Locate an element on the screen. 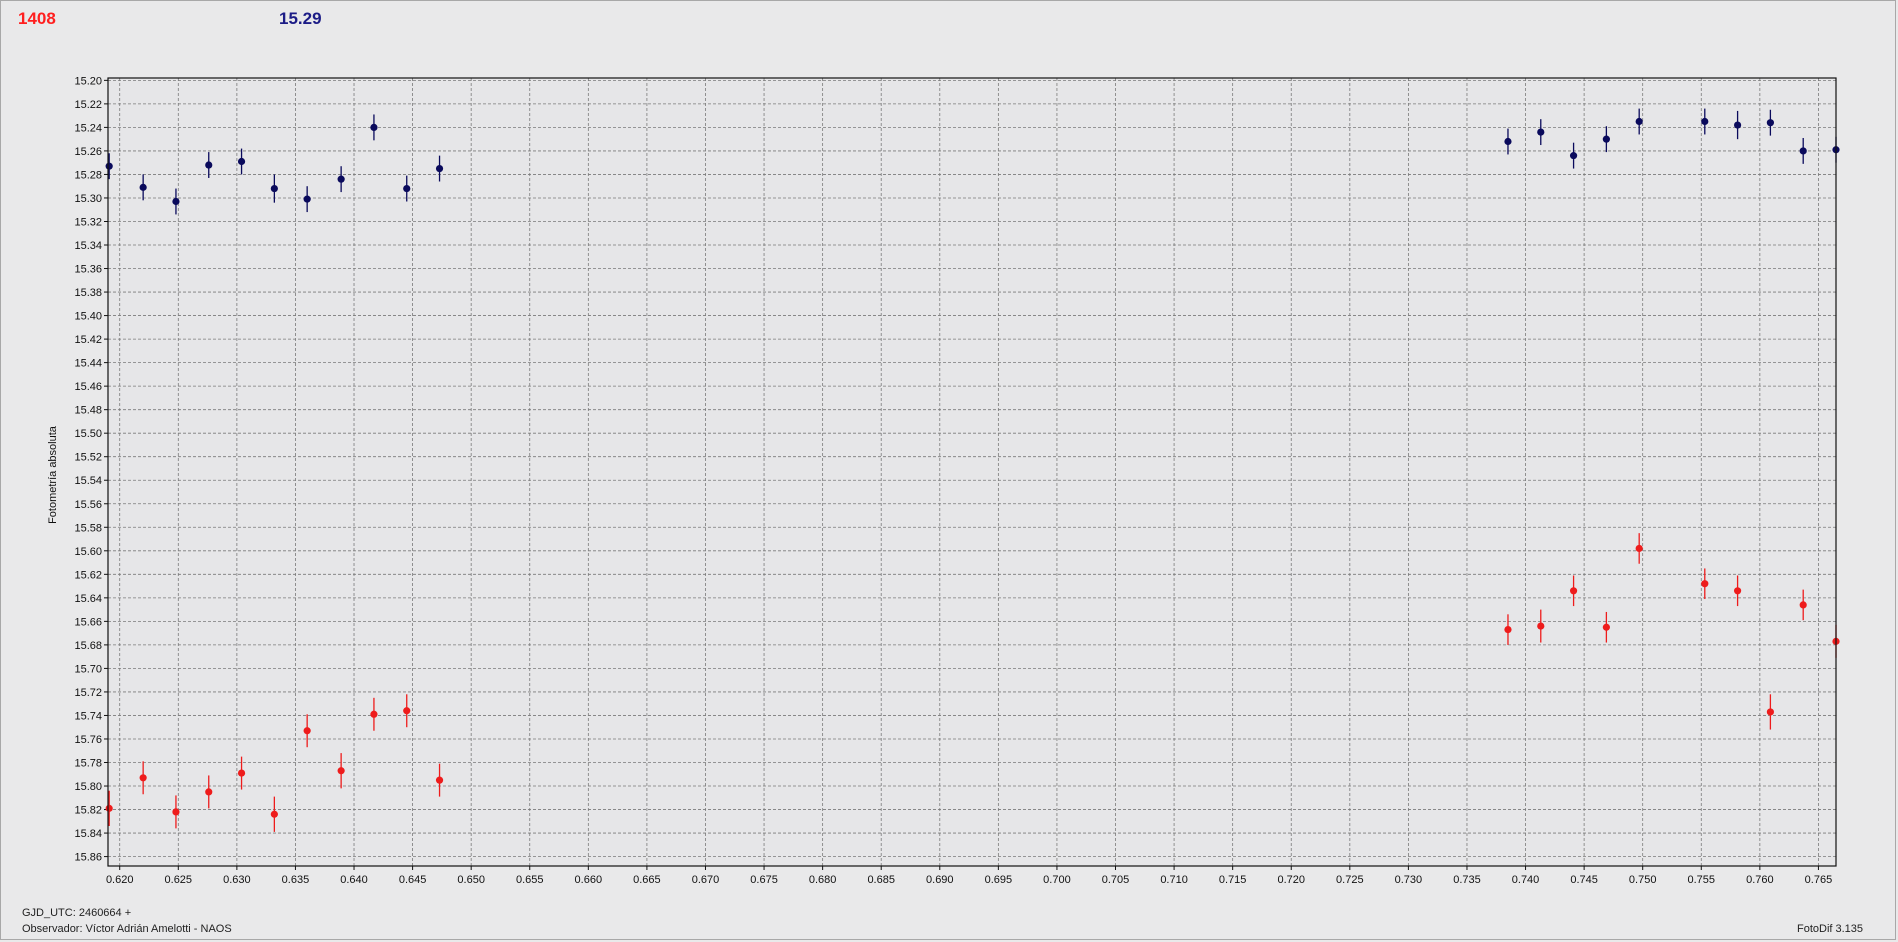  y-tick-label: 15.64 is located at coordinates (88, 599).